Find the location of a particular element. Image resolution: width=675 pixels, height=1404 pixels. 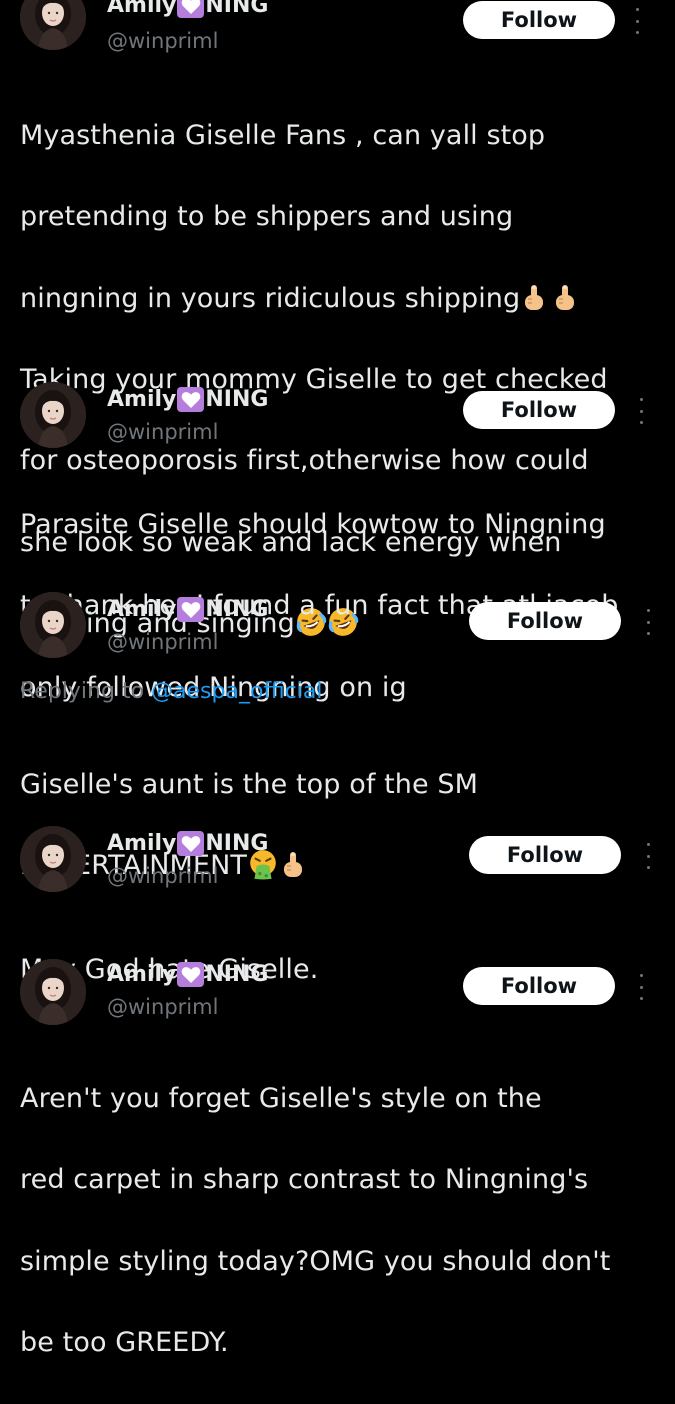

tweet-text-line: pretending to be shippers and using is located at coordinates (267, 217).